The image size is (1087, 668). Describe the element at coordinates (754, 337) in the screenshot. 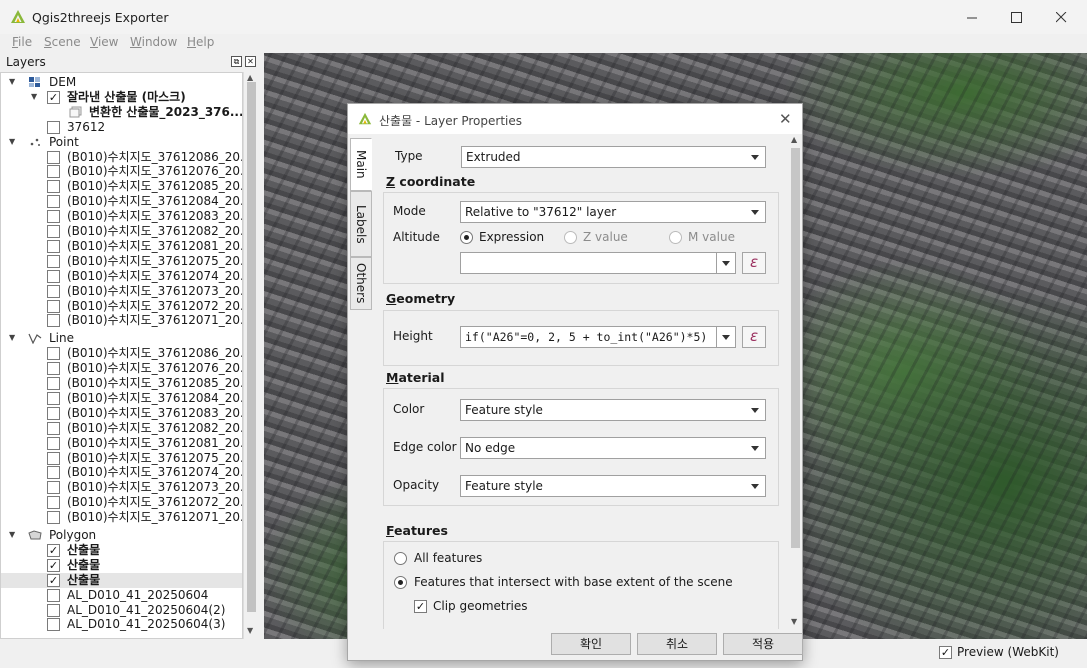

I see `height-expression-builder-button: ε` at that location.